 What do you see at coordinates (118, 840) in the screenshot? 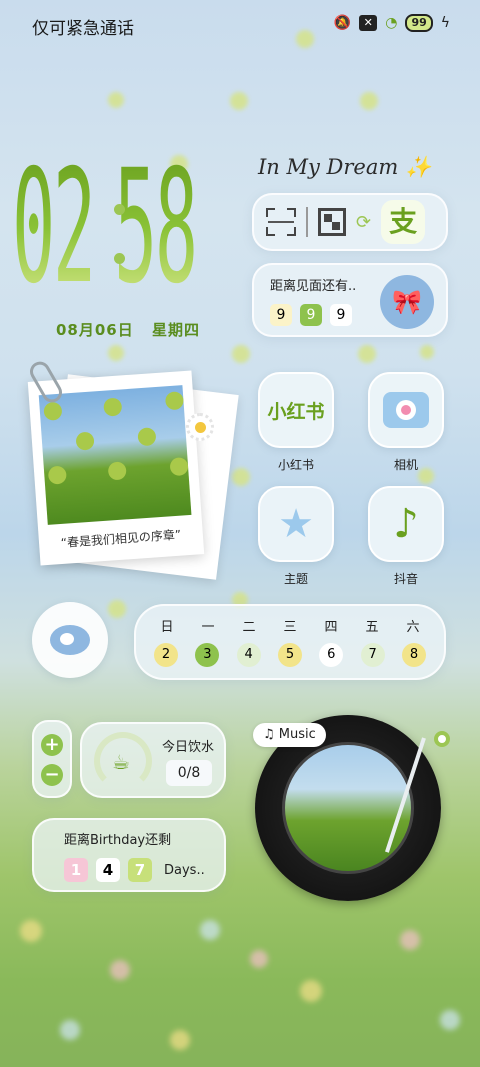
I see `birthday-label: 距离Birthday还剩` at bounding box center [118, 840].